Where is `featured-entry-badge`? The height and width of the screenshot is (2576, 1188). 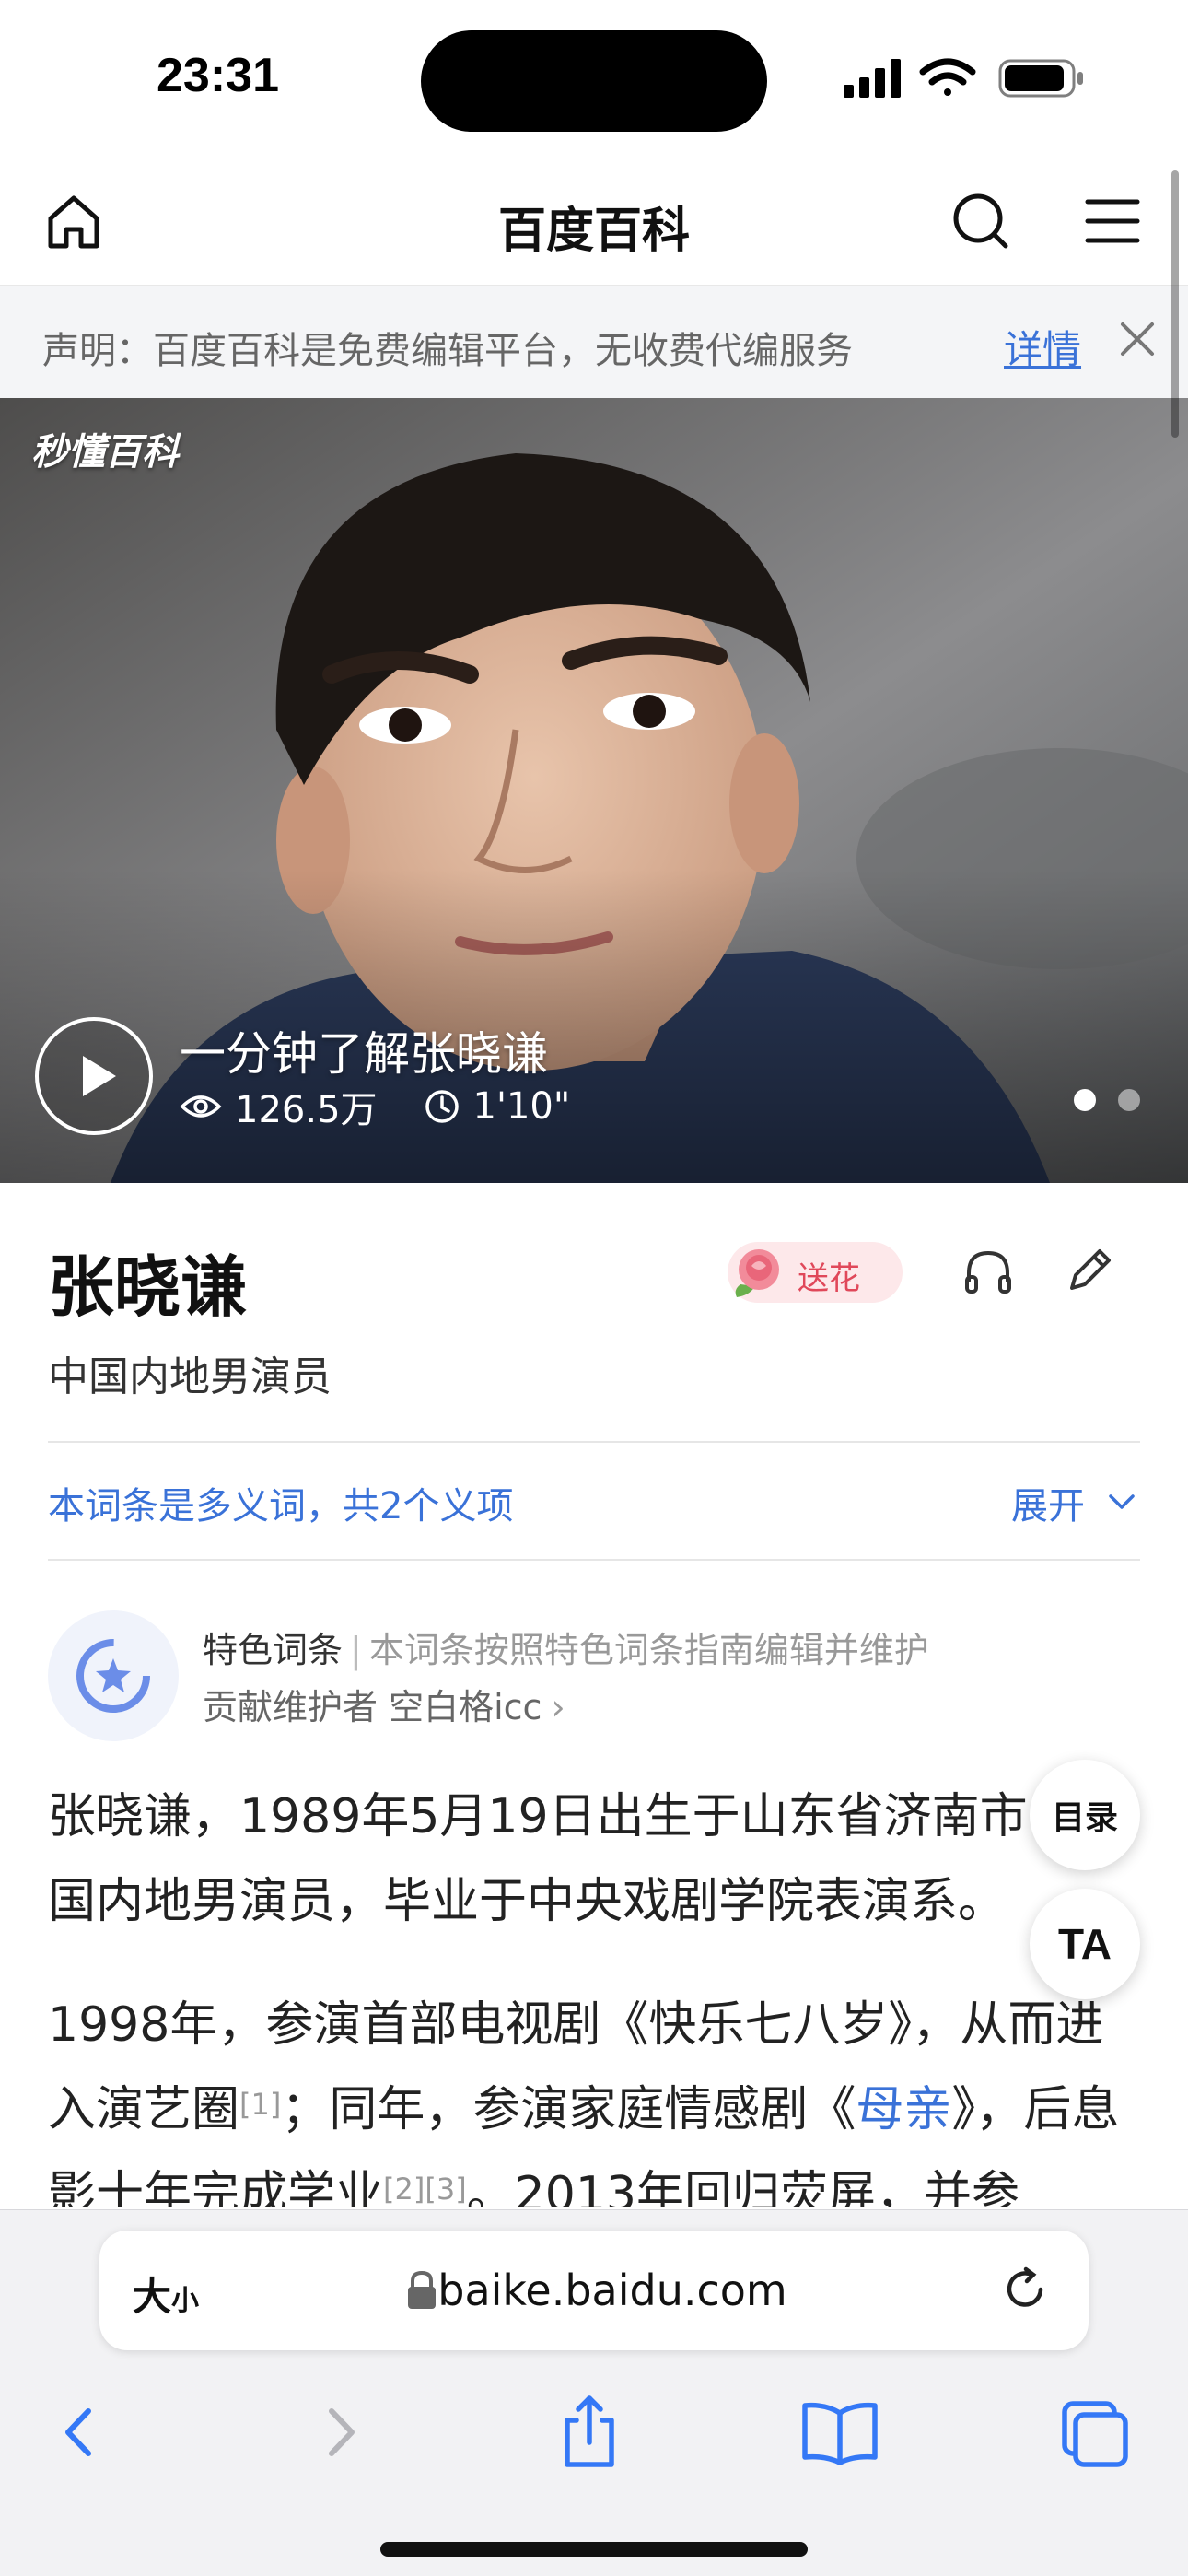
featured-entry-badge is located at coordinates (113, 1675).